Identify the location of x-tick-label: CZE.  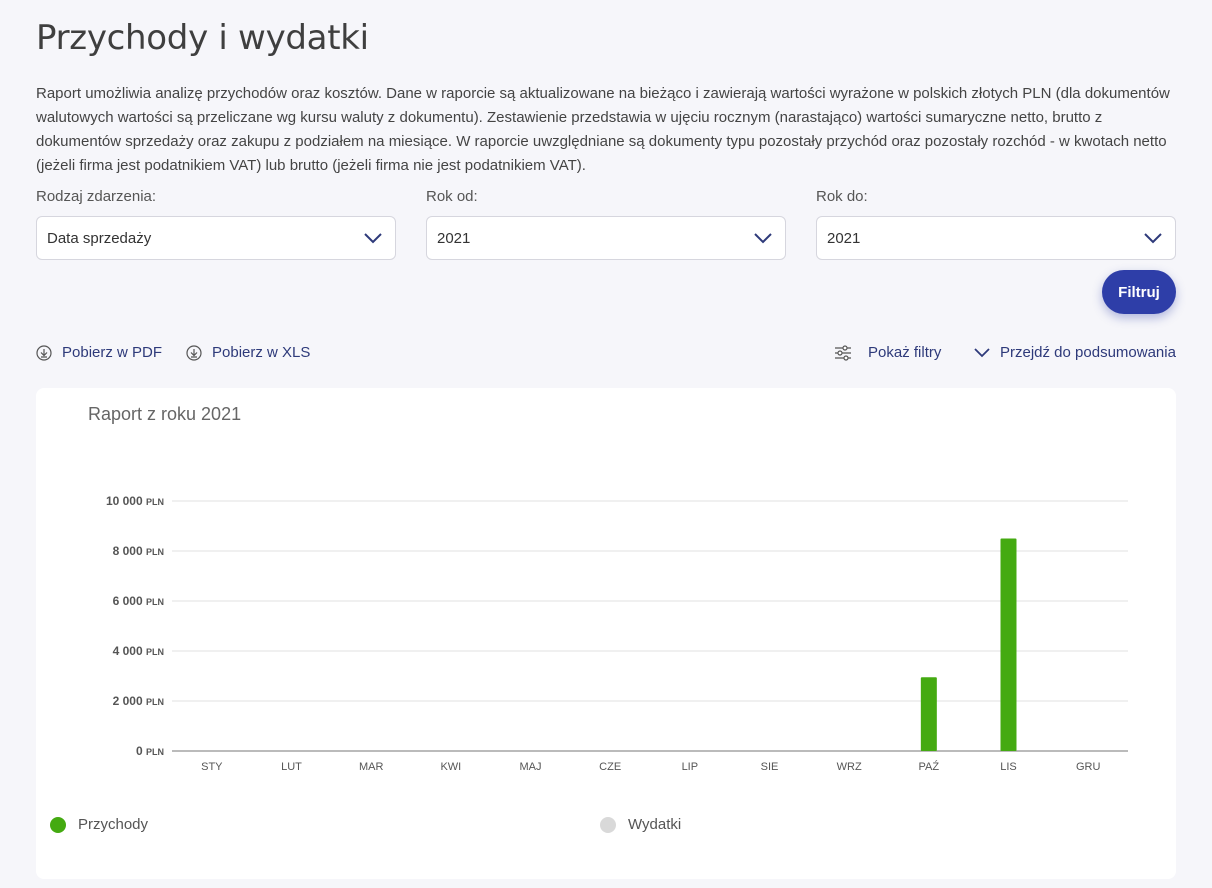
(610, 767).